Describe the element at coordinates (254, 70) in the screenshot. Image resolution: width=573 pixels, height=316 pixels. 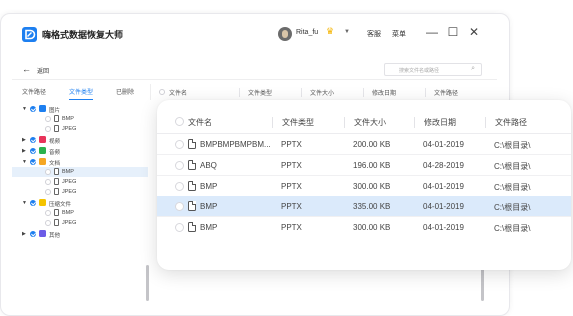
I see `nav-bar: ← 返回 搜索文件名或路径 ⌕` at that location.